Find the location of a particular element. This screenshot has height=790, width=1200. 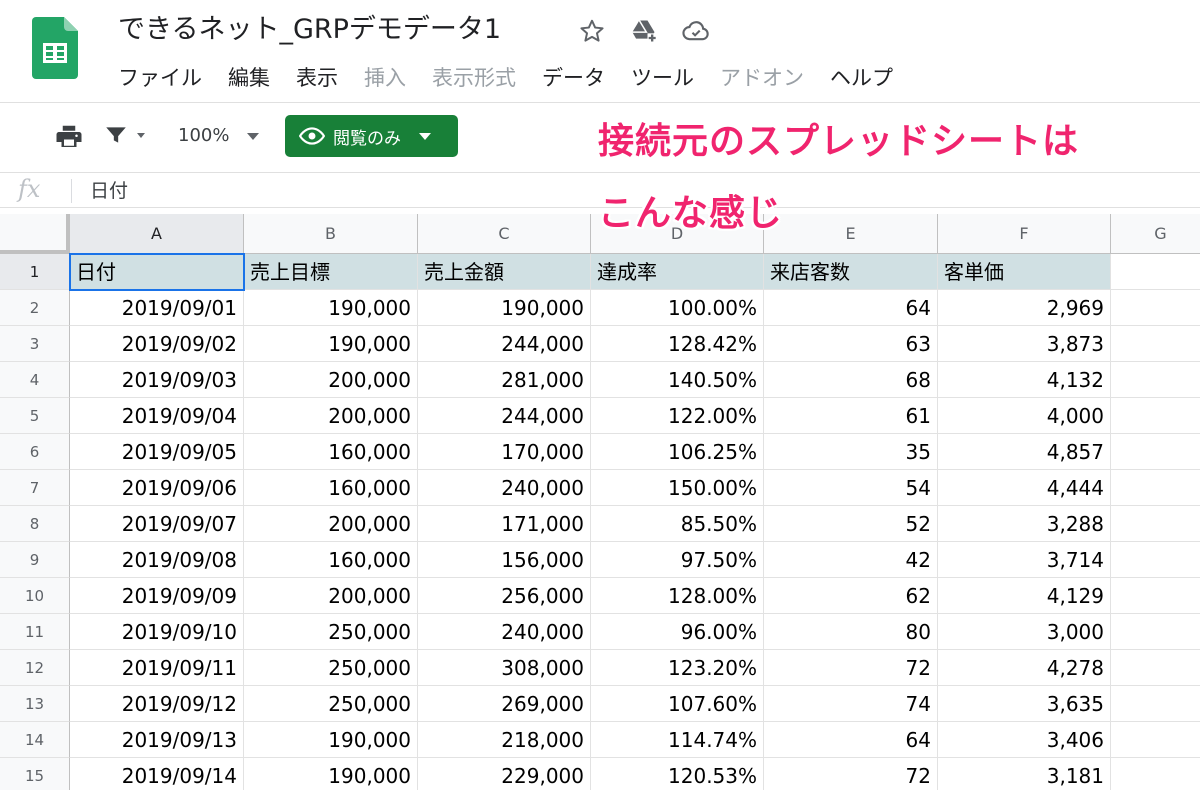

view-only-button: 閲覧のみ is located at coordinates (371, 136).